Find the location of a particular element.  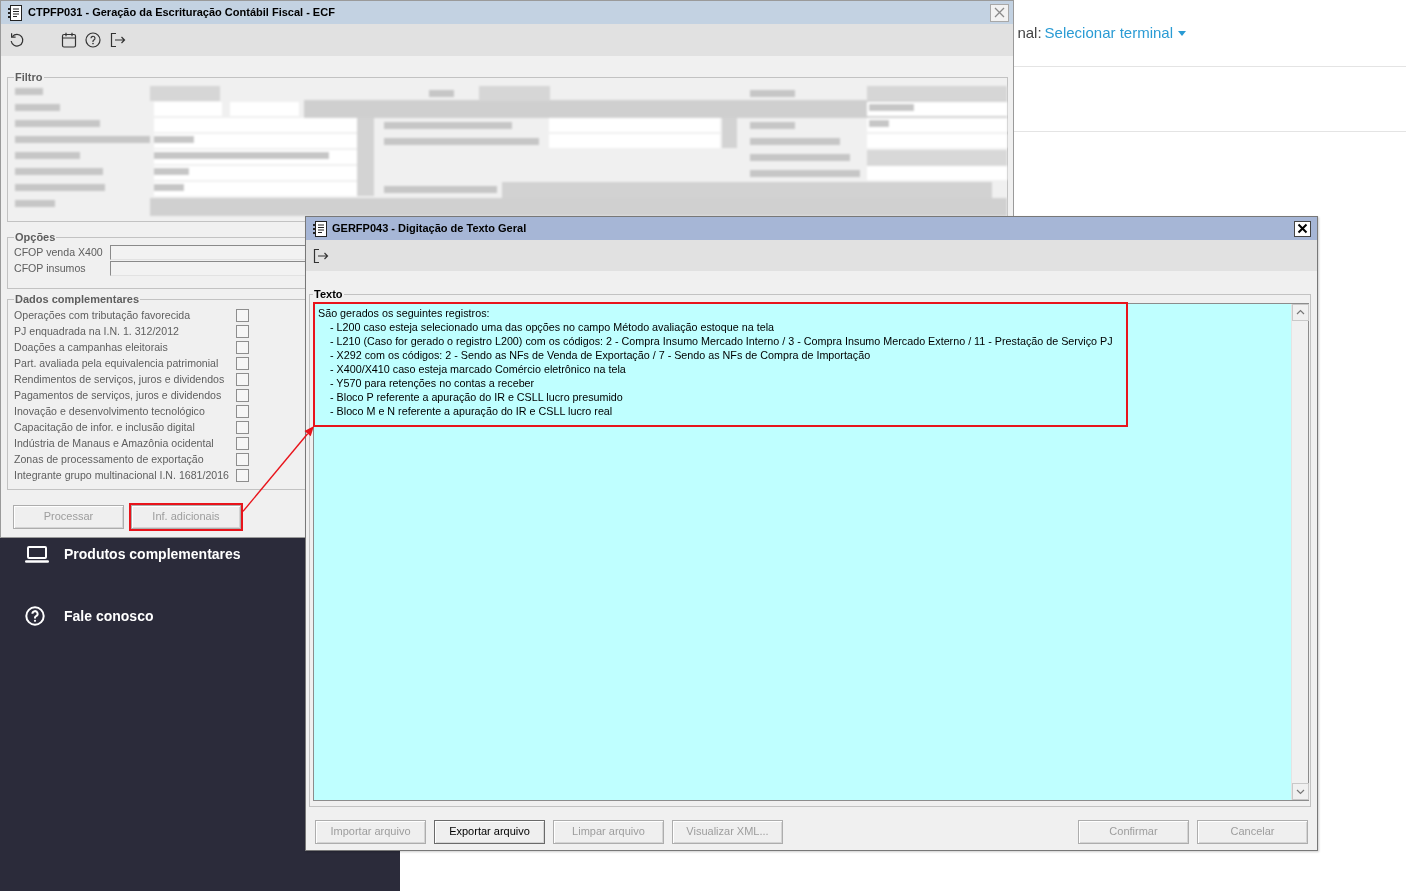

checkbox-label: Capacitação de infor. e inclusão digital is located at coordinates (105, 427).